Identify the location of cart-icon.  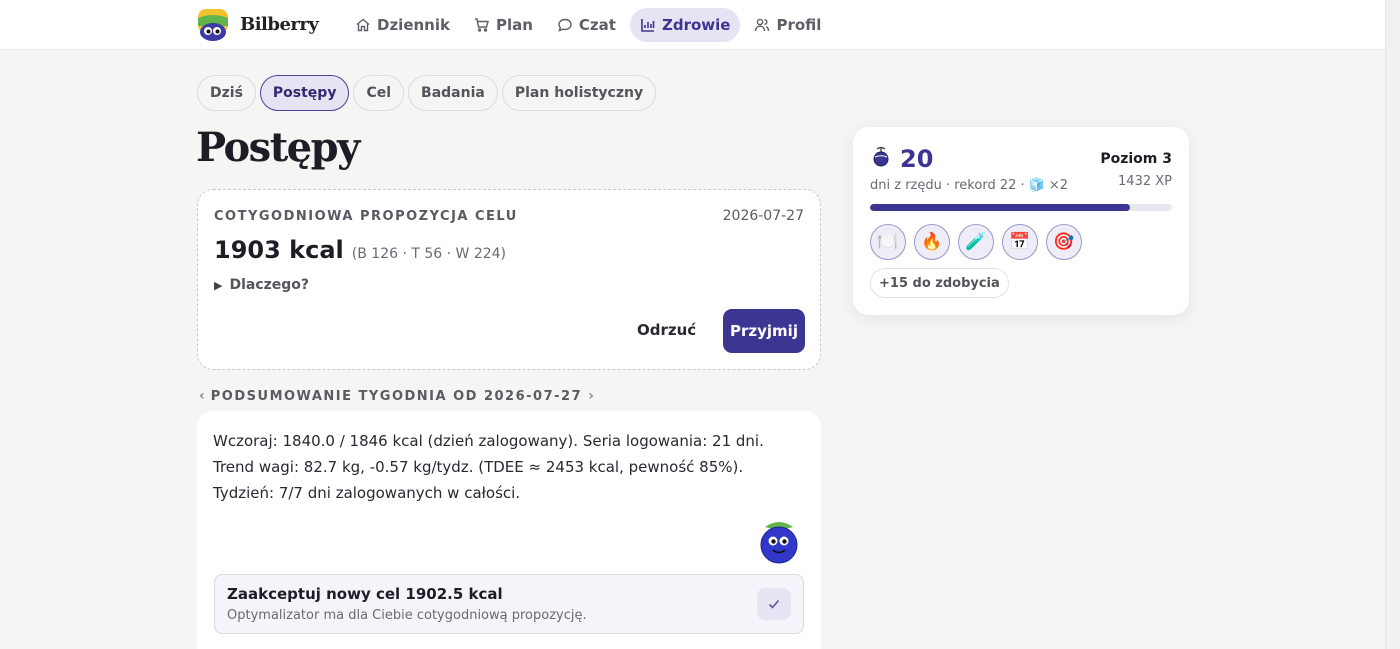
(481, 25).